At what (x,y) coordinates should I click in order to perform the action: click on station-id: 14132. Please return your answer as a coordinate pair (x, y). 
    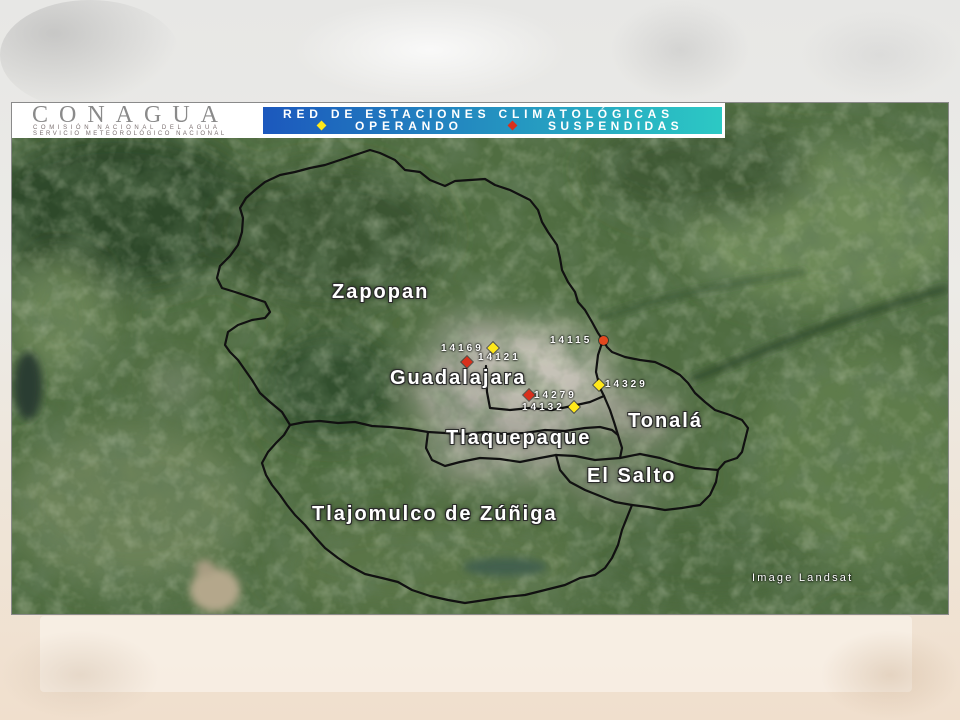
    Looking at the image, I should click on (543, 407).